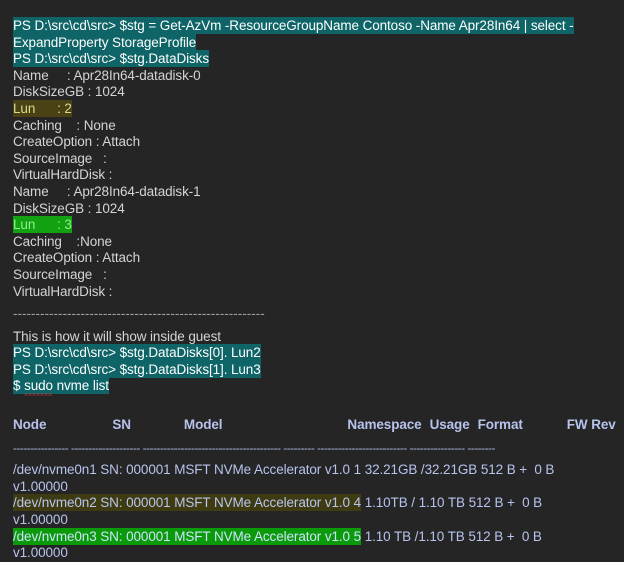 Image resolution: width=624 pixels, height=562 pixels. I want to click on datadisk-0-sourceimage: SourceImage :, so click(60, 158).